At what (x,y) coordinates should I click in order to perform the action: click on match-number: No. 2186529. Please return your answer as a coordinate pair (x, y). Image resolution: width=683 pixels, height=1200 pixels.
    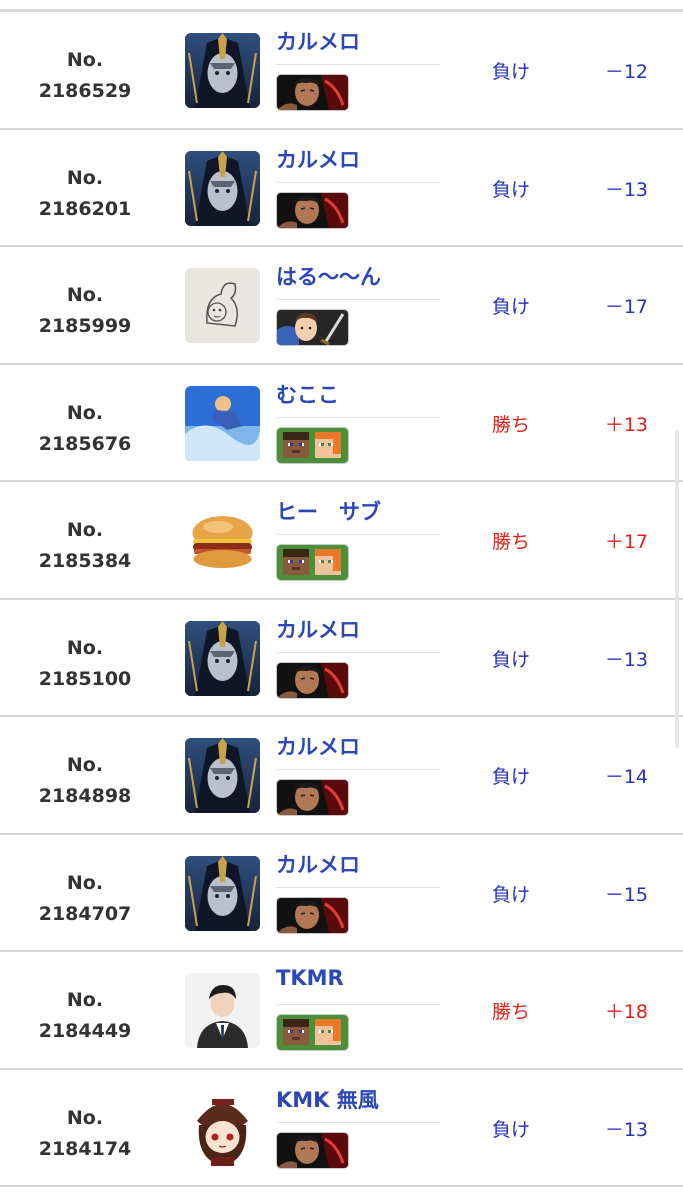
    Looking at the image, I should click on (85, 76).